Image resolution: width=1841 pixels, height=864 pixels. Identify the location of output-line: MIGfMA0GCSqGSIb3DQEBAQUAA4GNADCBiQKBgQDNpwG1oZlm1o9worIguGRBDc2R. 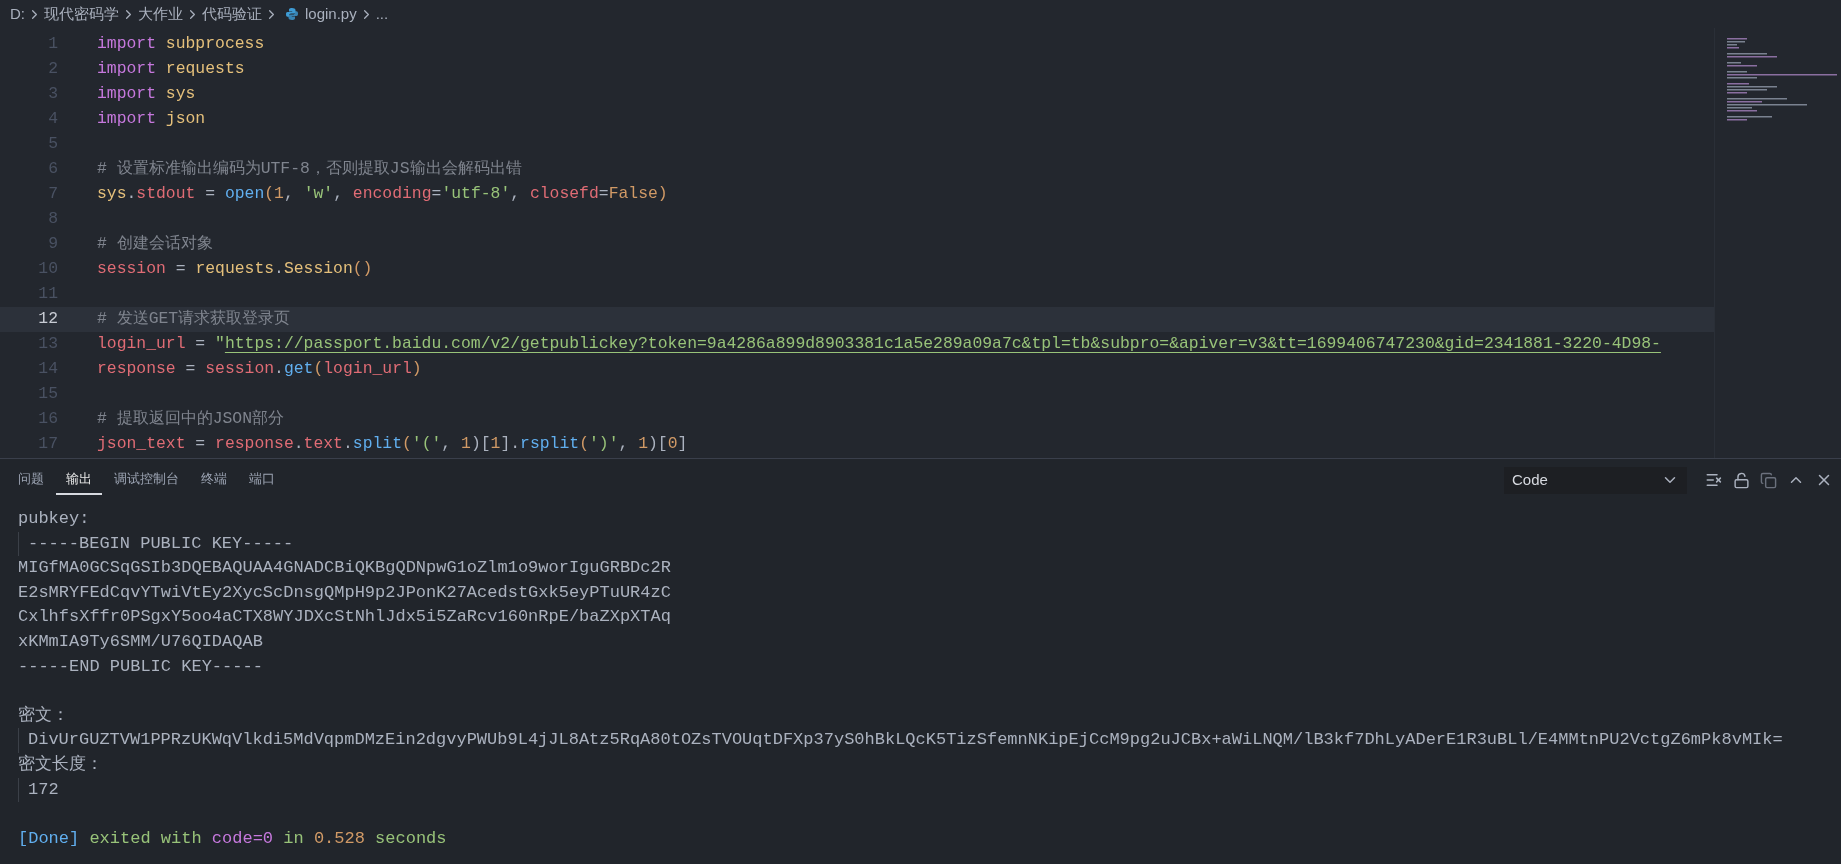
(344, 568).